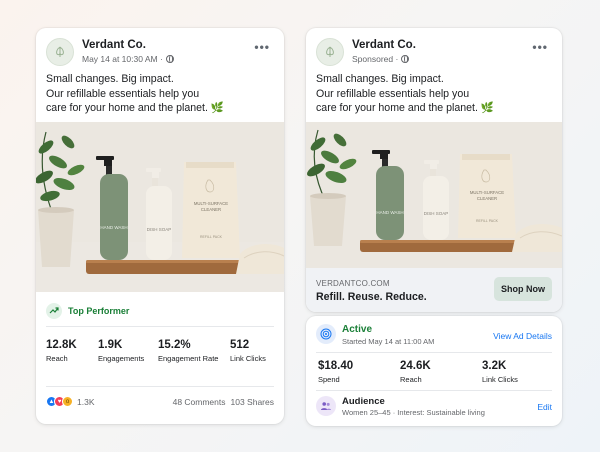  I want to click on audience-title: Audience, so click(363, 401).